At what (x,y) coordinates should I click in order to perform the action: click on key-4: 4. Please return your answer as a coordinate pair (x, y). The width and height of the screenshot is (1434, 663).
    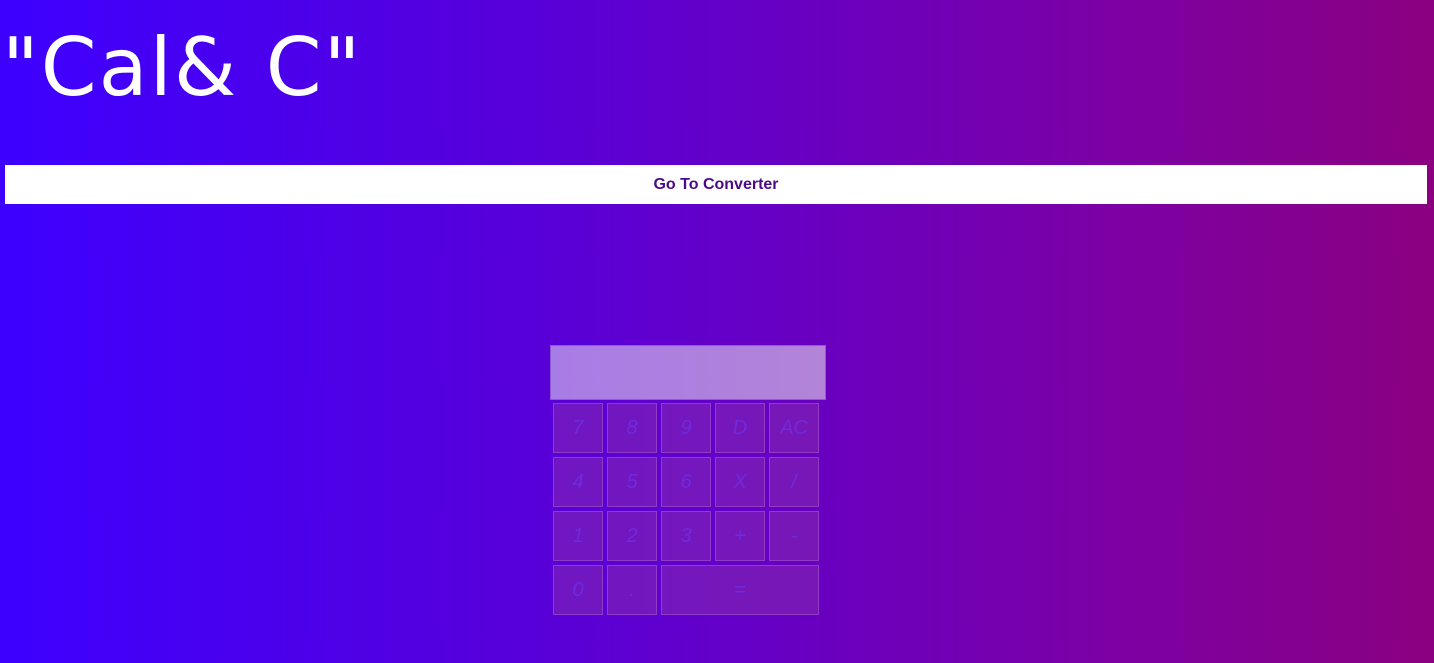
    Looking at the image, I should click on (578, 482).